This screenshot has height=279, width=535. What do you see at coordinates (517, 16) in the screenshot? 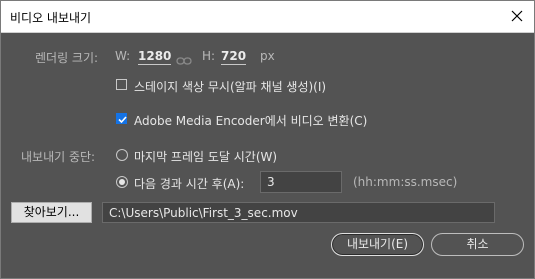
I see `close-icon` at bounding box center [517, 16].